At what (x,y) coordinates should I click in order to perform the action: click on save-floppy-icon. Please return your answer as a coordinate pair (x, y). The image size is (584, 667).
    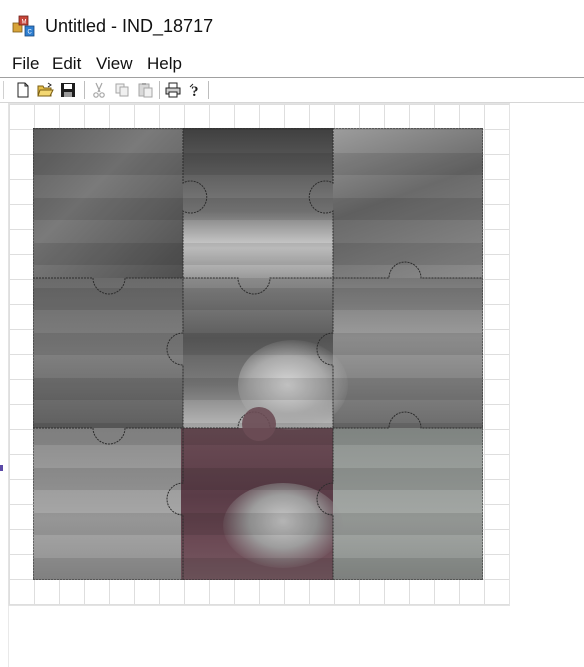
    Looking at the image, I should click on (68, 90).